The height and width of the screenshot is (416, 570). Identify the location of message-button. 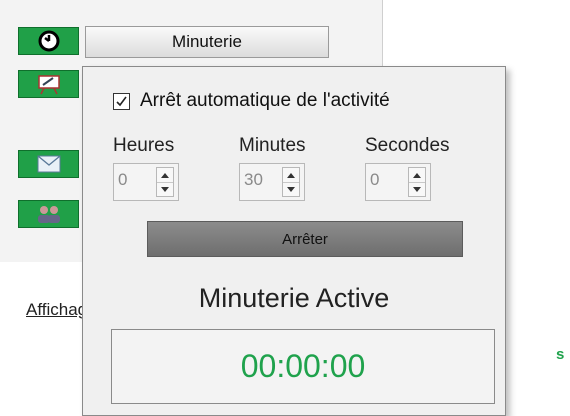
(48, 164).